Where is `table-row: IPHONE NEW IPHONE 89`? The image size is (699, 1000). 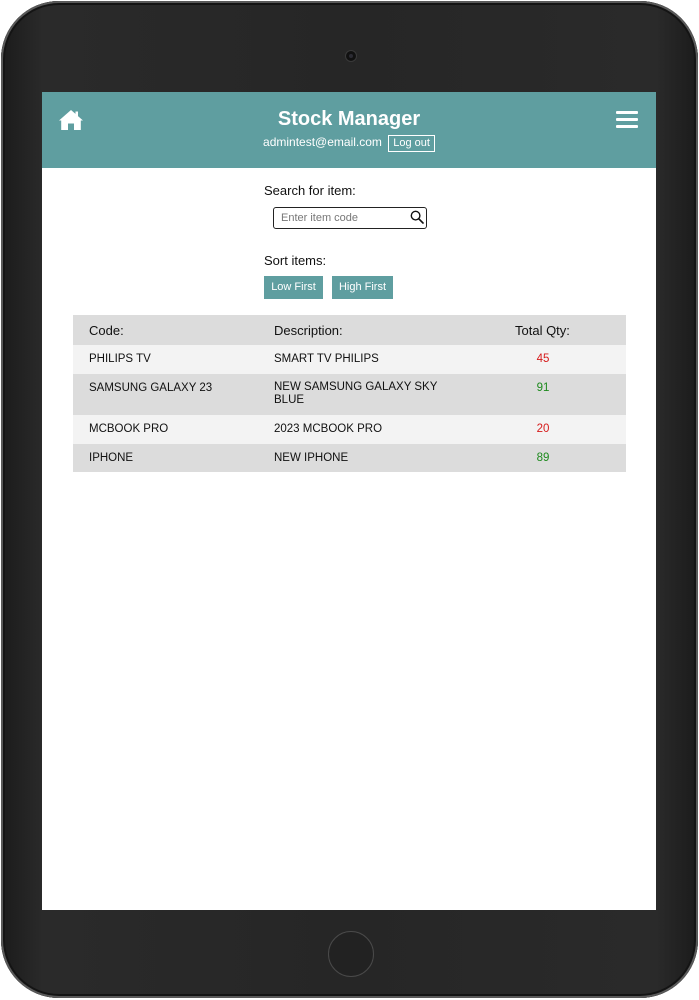
table-row: IPHONE NEW IPHONE 89 is located at coordinates (349, 458).